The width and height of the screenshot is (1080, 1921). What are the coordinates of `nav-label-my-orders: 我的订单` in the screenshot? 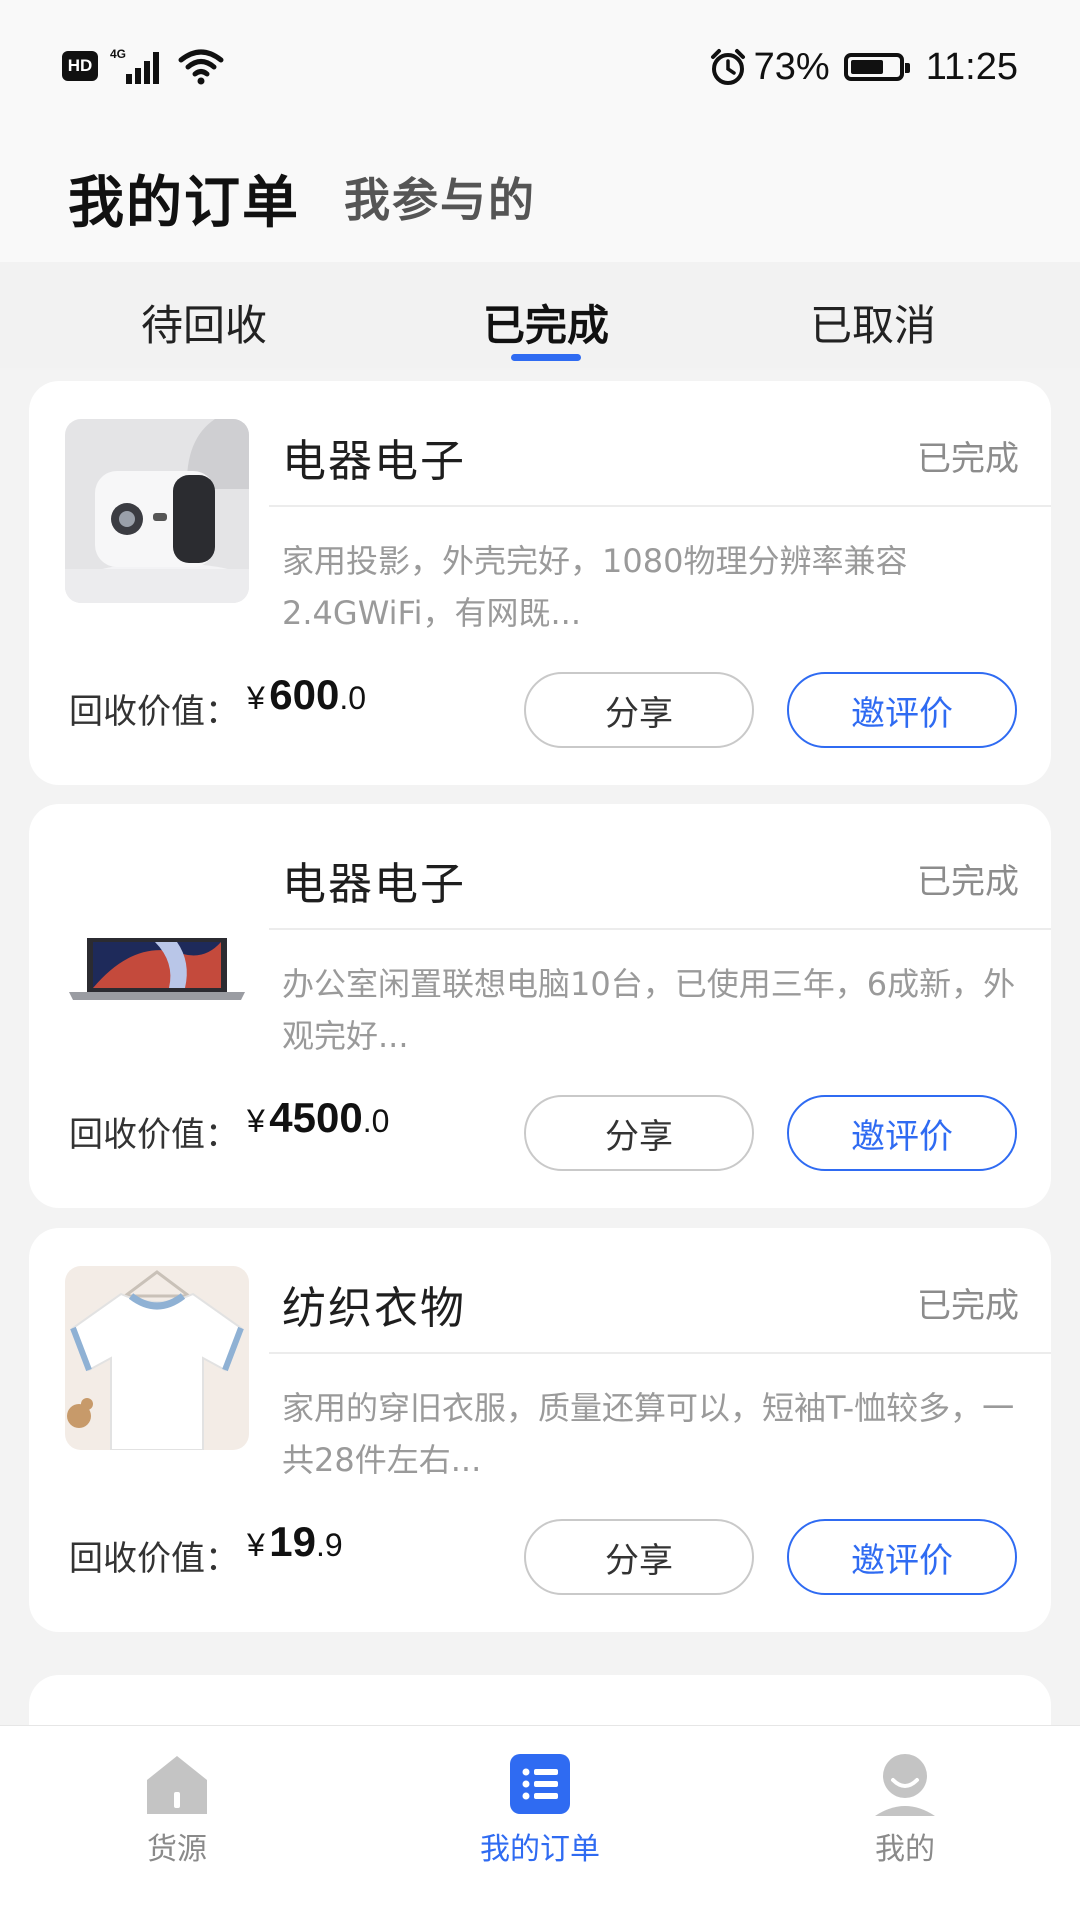 It's located at (540, 1849).